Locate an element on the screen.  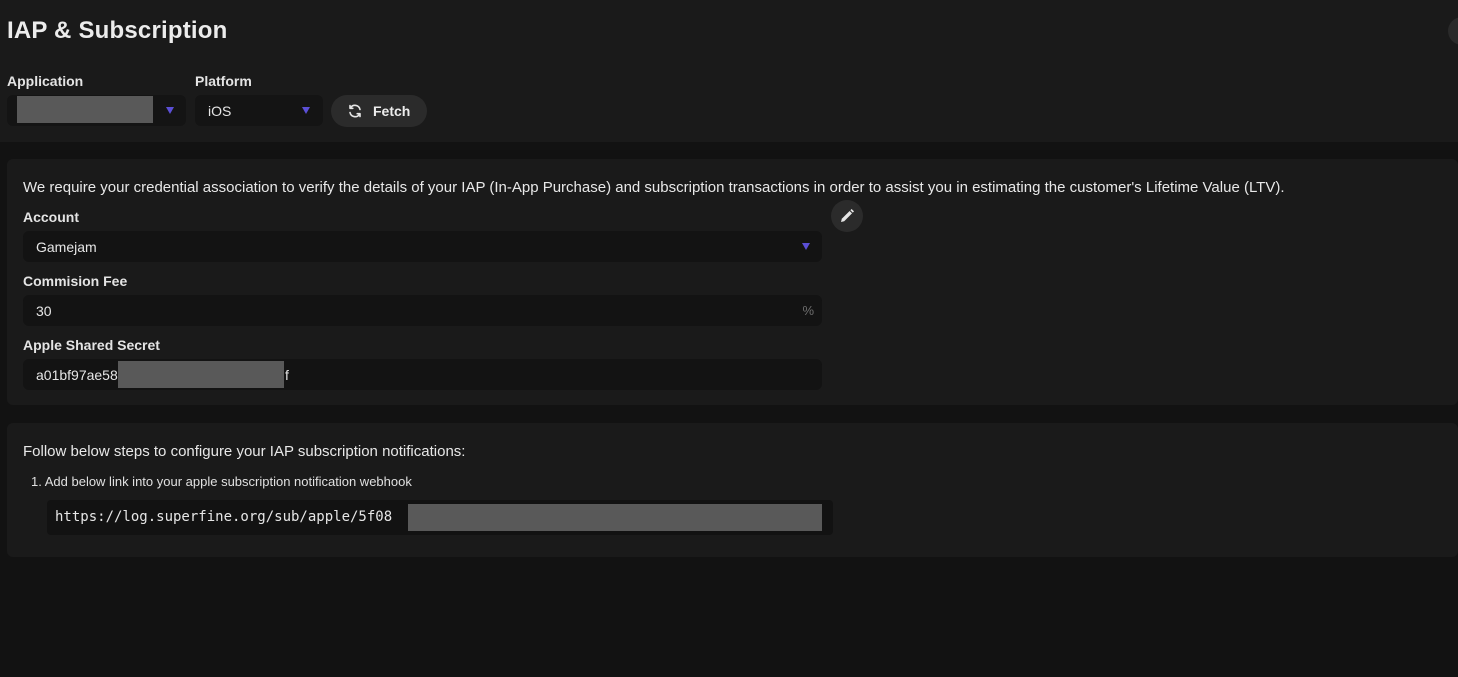
fetch-button: Fetch is located at coordinates (379, 111).